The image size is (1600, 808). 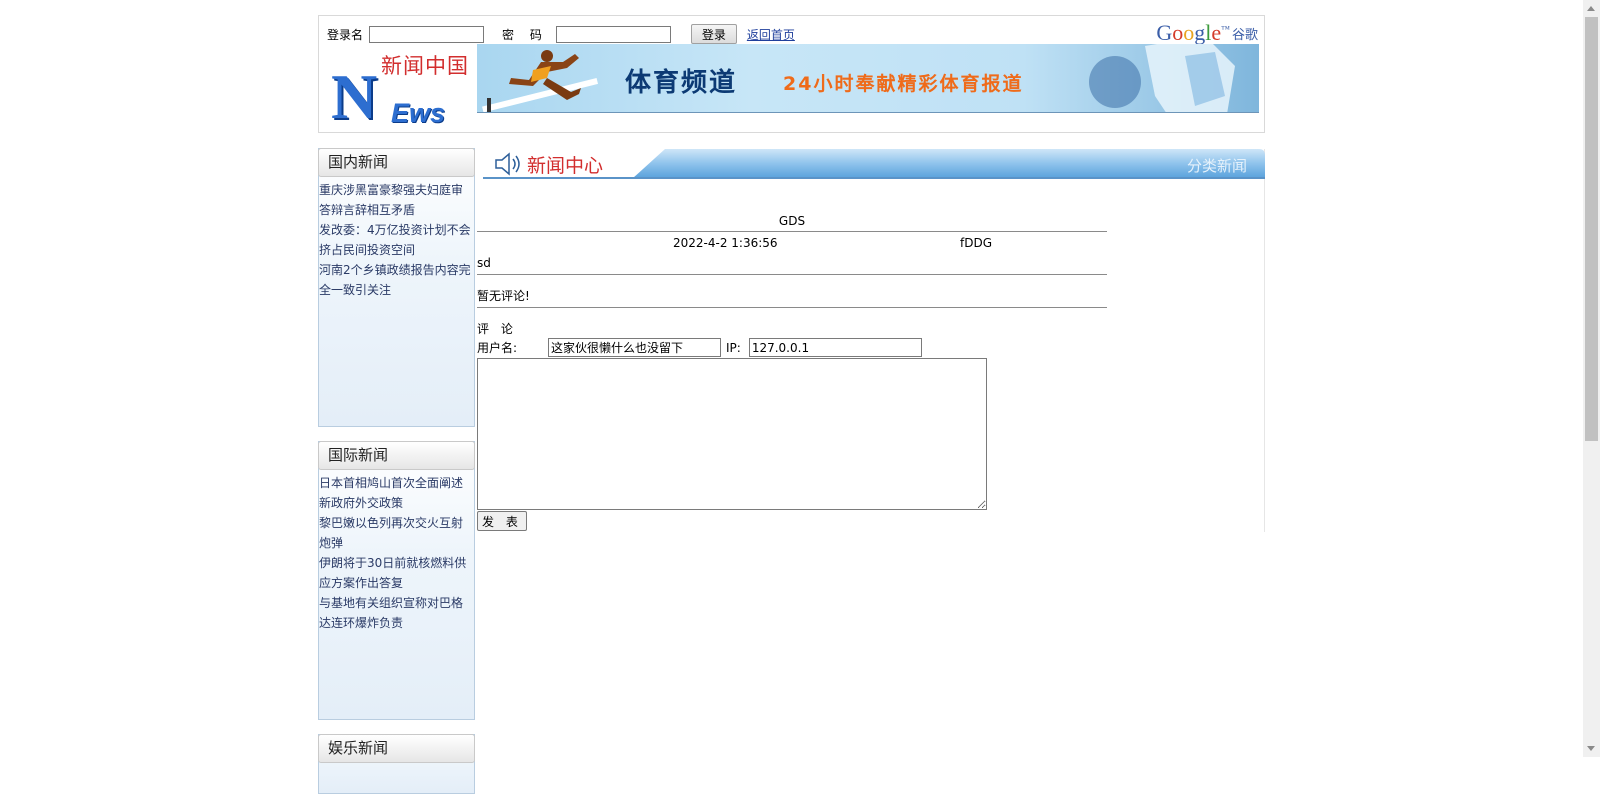 I want to click on player-icon, so click(x=1162, y=78).